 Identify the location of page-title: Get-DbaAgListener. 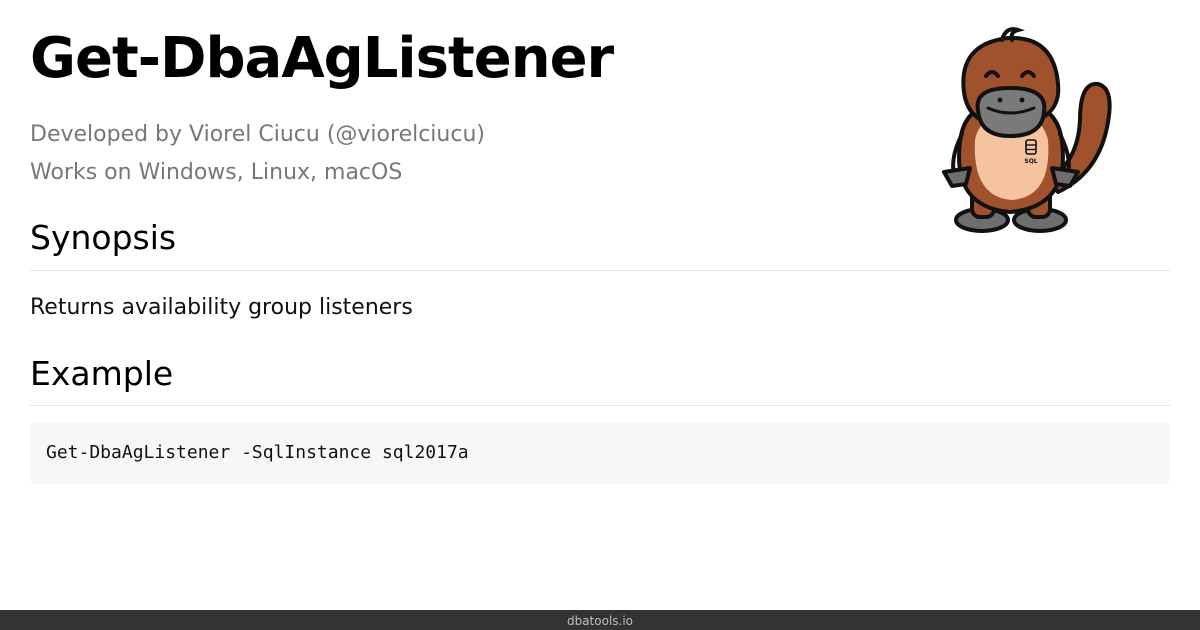
(322, 58).